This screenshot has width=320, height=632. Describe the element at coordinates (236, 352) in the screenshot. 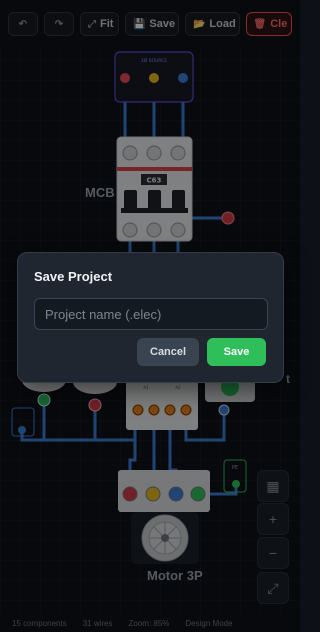

I see `save-button: Save` at that location.